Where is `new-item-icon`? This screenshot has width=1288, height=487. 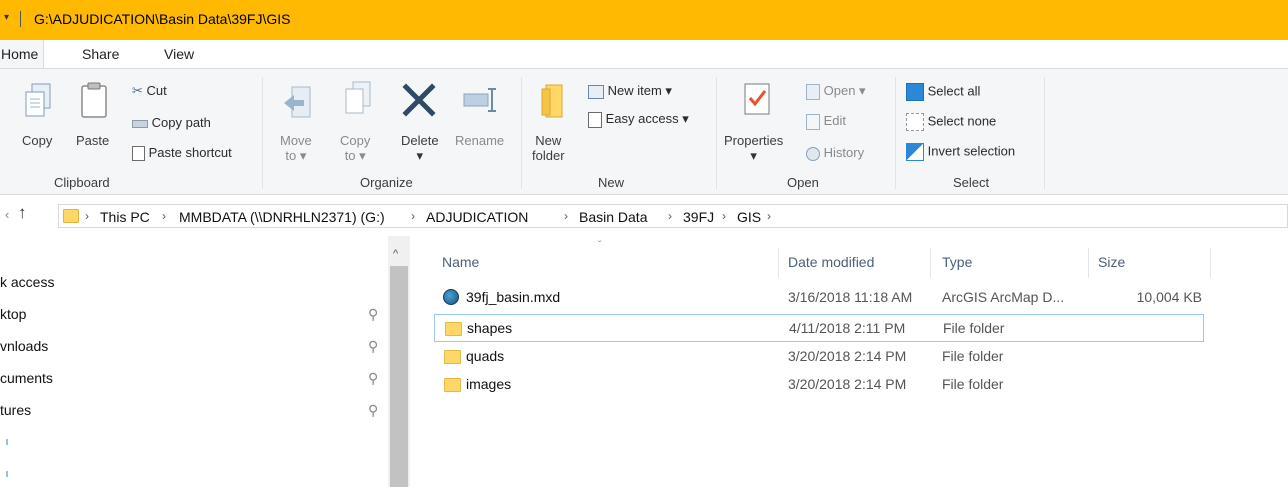 new-item-icon is located at coordinates (596, 91).